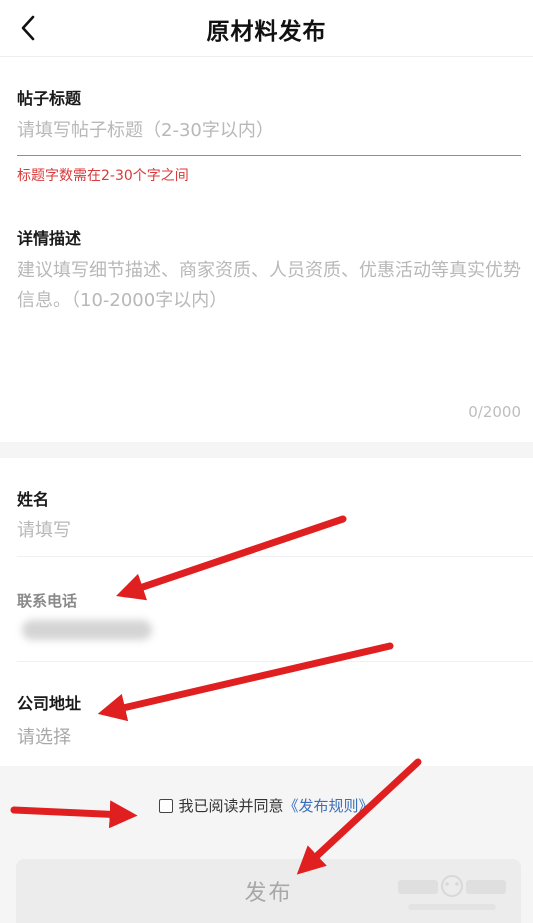 The width and height of the screenshot is (533, 923). I want to click on post-title-label: 帖子标题, so click(49, 98).